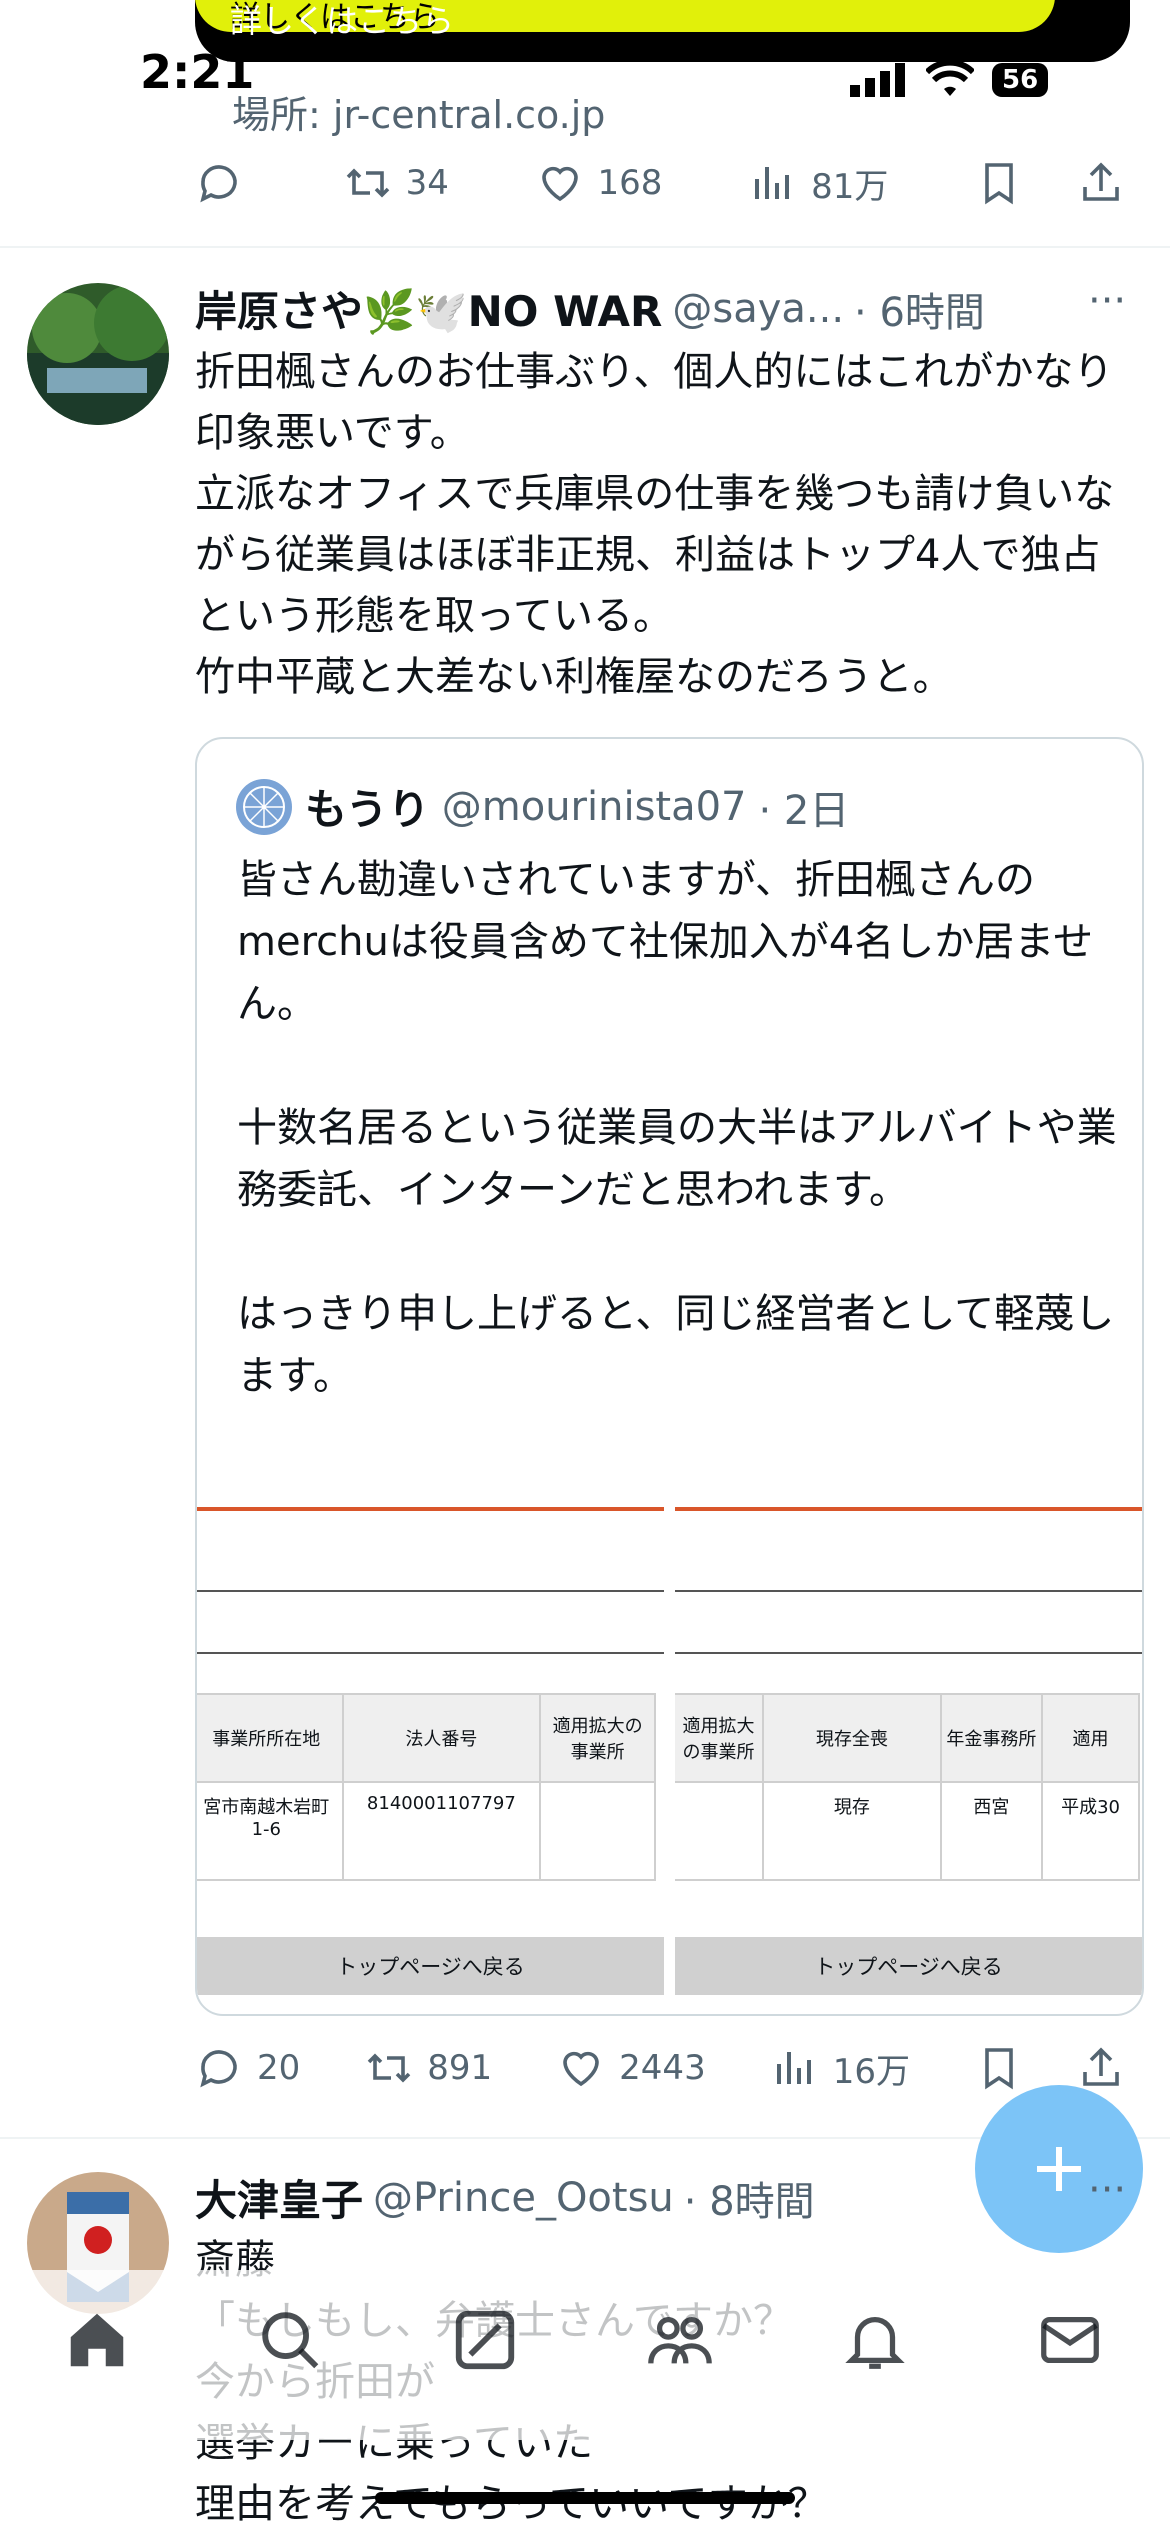  Describe the element at coordinates (877, 80) in the screenshot. I see `signal-icon` at that location.